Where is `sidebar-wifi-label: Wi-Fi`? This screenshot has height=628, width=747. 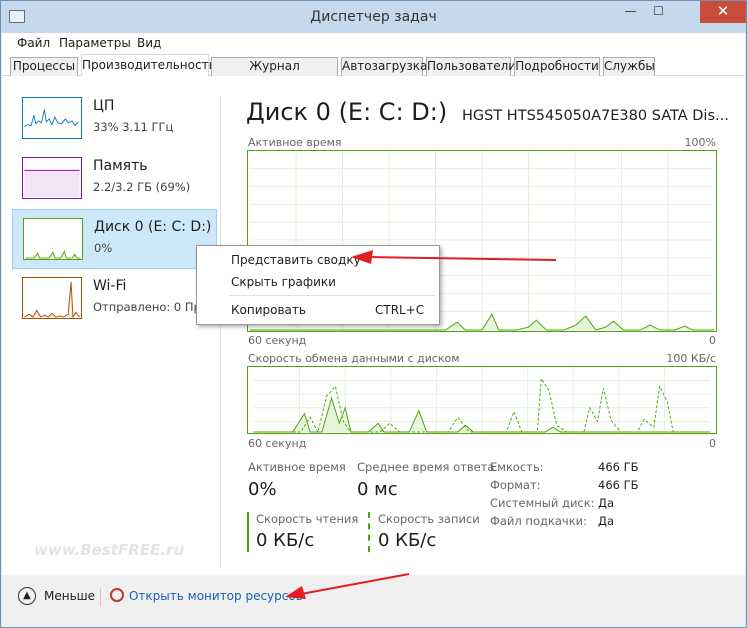
sidebar-wifi-label: Wi-Fi is located at coordinates (110, 286).